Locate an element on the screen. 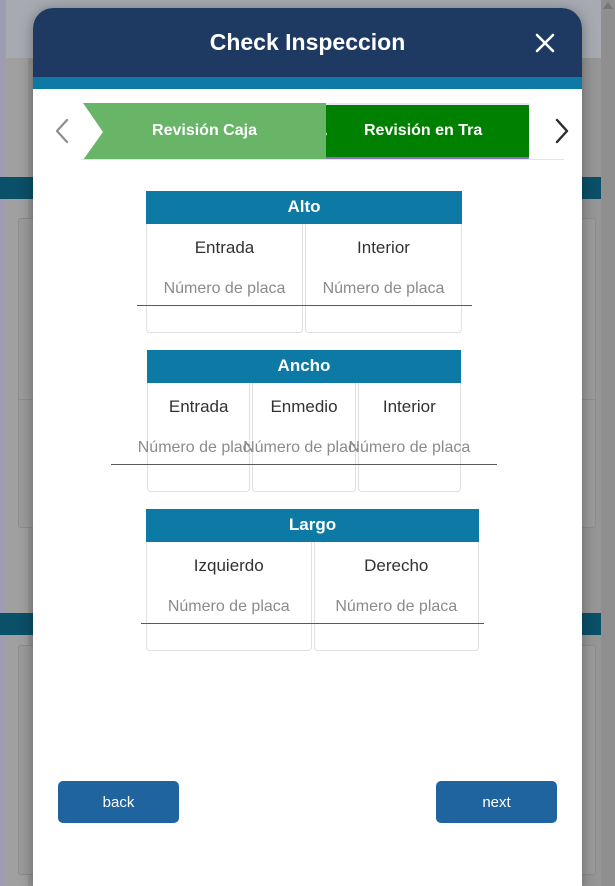 This screenshot has width=615, height=886. measurement-cell: Enmedio is located at coordinates (303, 437).